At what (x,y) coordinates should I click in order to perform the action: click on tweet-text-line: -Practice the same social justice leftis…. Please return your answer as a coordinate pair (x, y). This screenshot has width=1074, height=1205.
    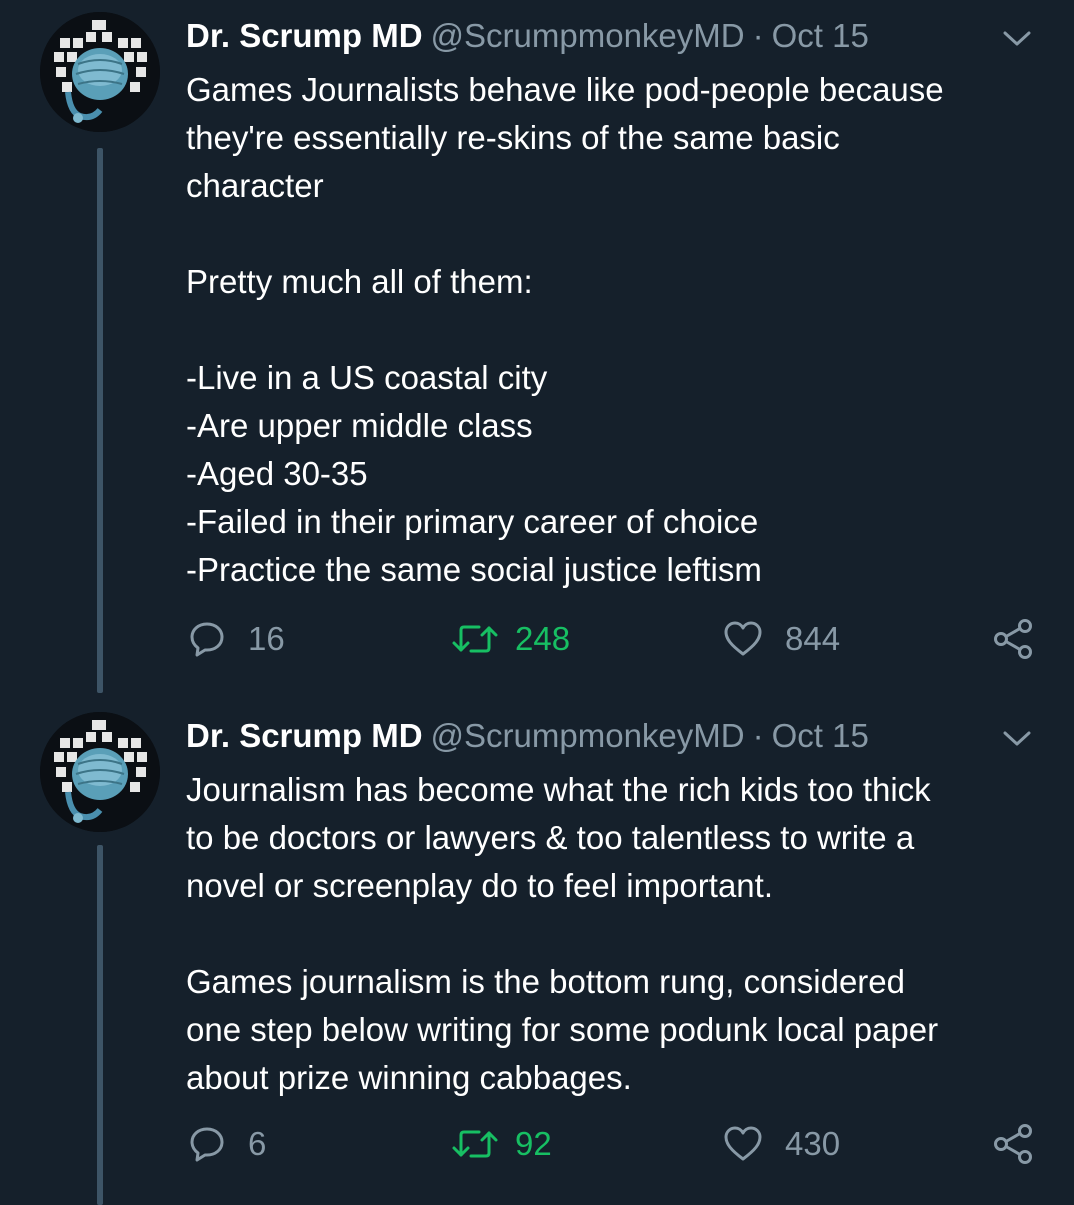
    Looking at the image, I should click on (474, 569).